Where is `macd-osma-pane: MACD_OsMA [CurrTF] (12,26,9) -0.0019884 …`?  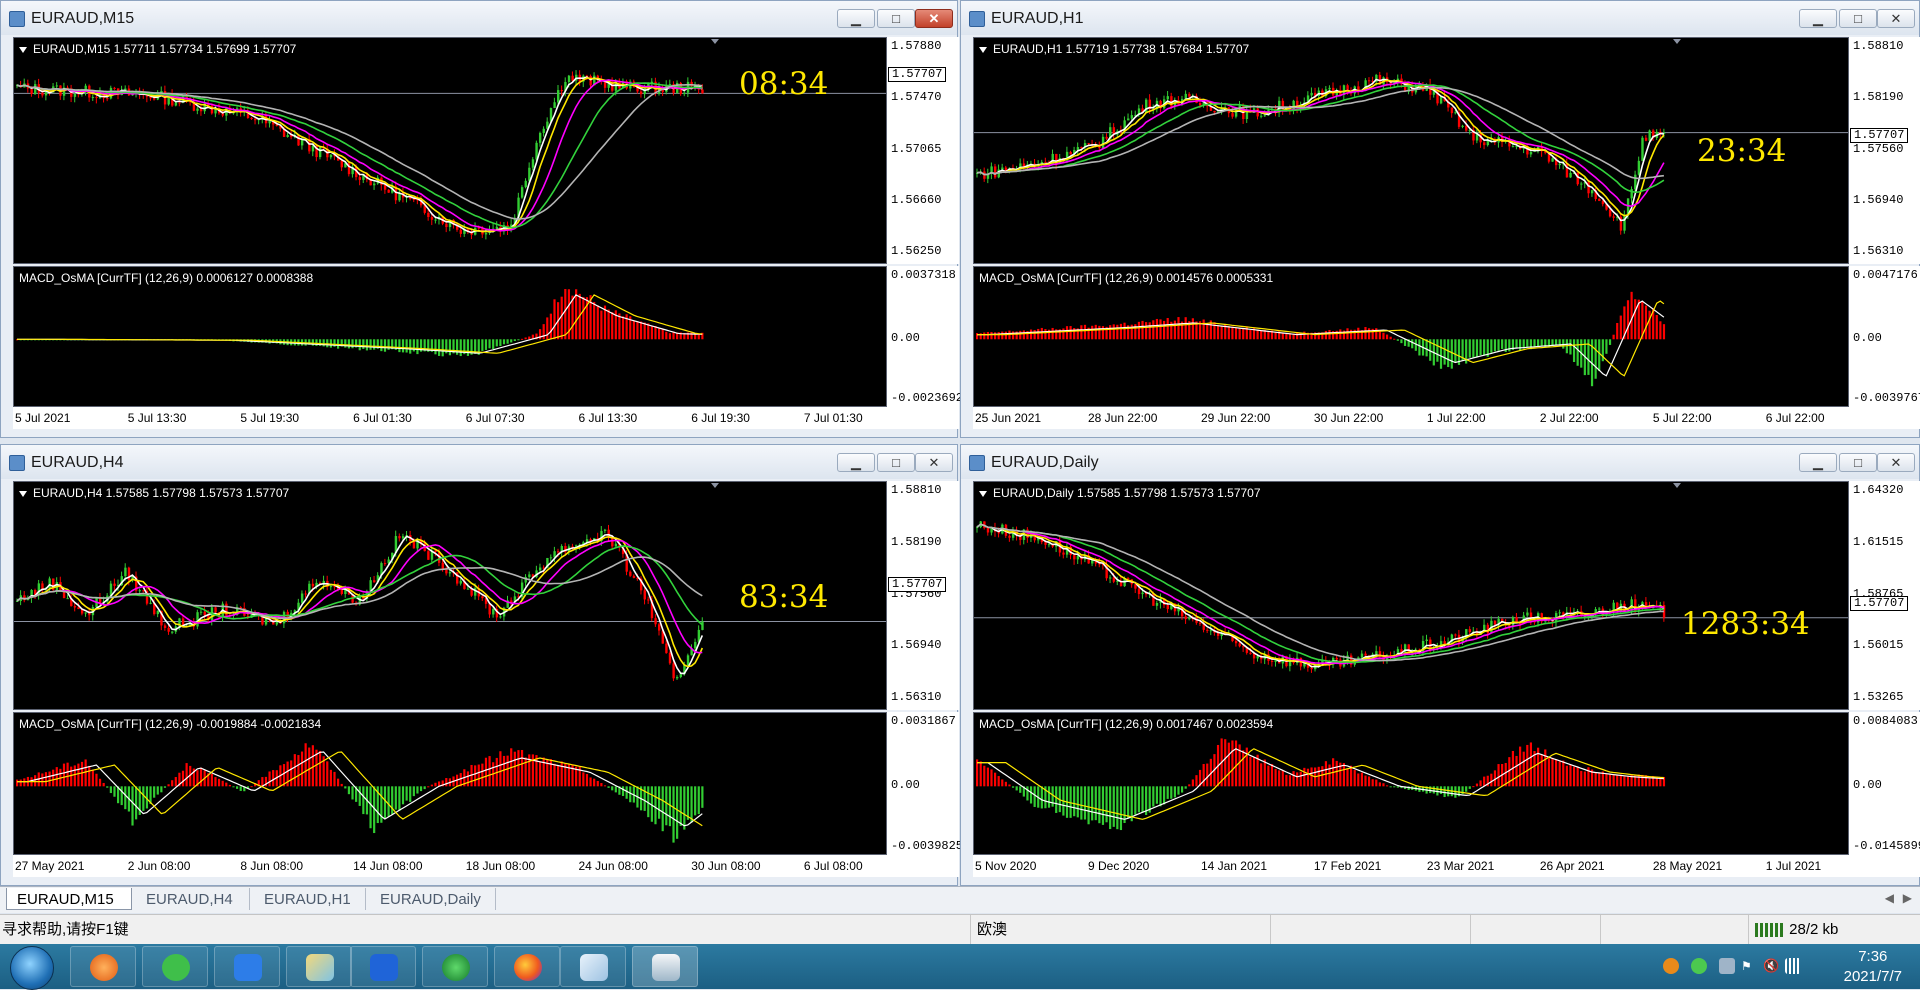
macd-osma-pane: MACD_OsMA [CurrTF] (12,26,9) -0.0019884 … is located at coordinates (450, 783).